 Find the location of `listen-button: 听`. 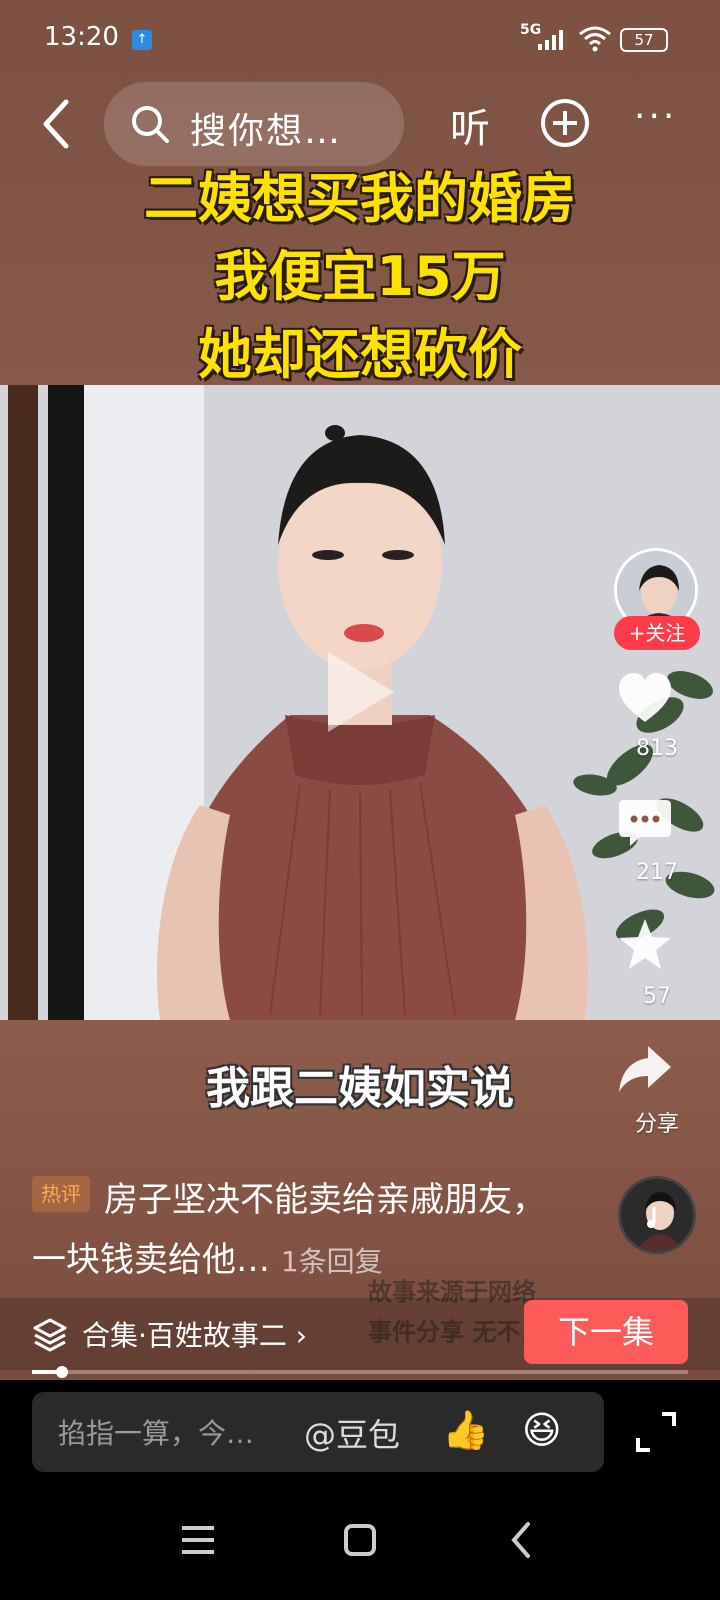

listen-button: 听 is located at coordinates (470, 125).